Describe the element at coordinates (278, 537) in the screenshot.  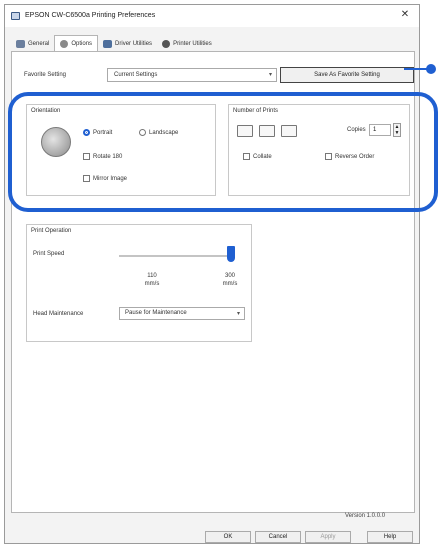
I see `cancel-button: Cancel` at that location.